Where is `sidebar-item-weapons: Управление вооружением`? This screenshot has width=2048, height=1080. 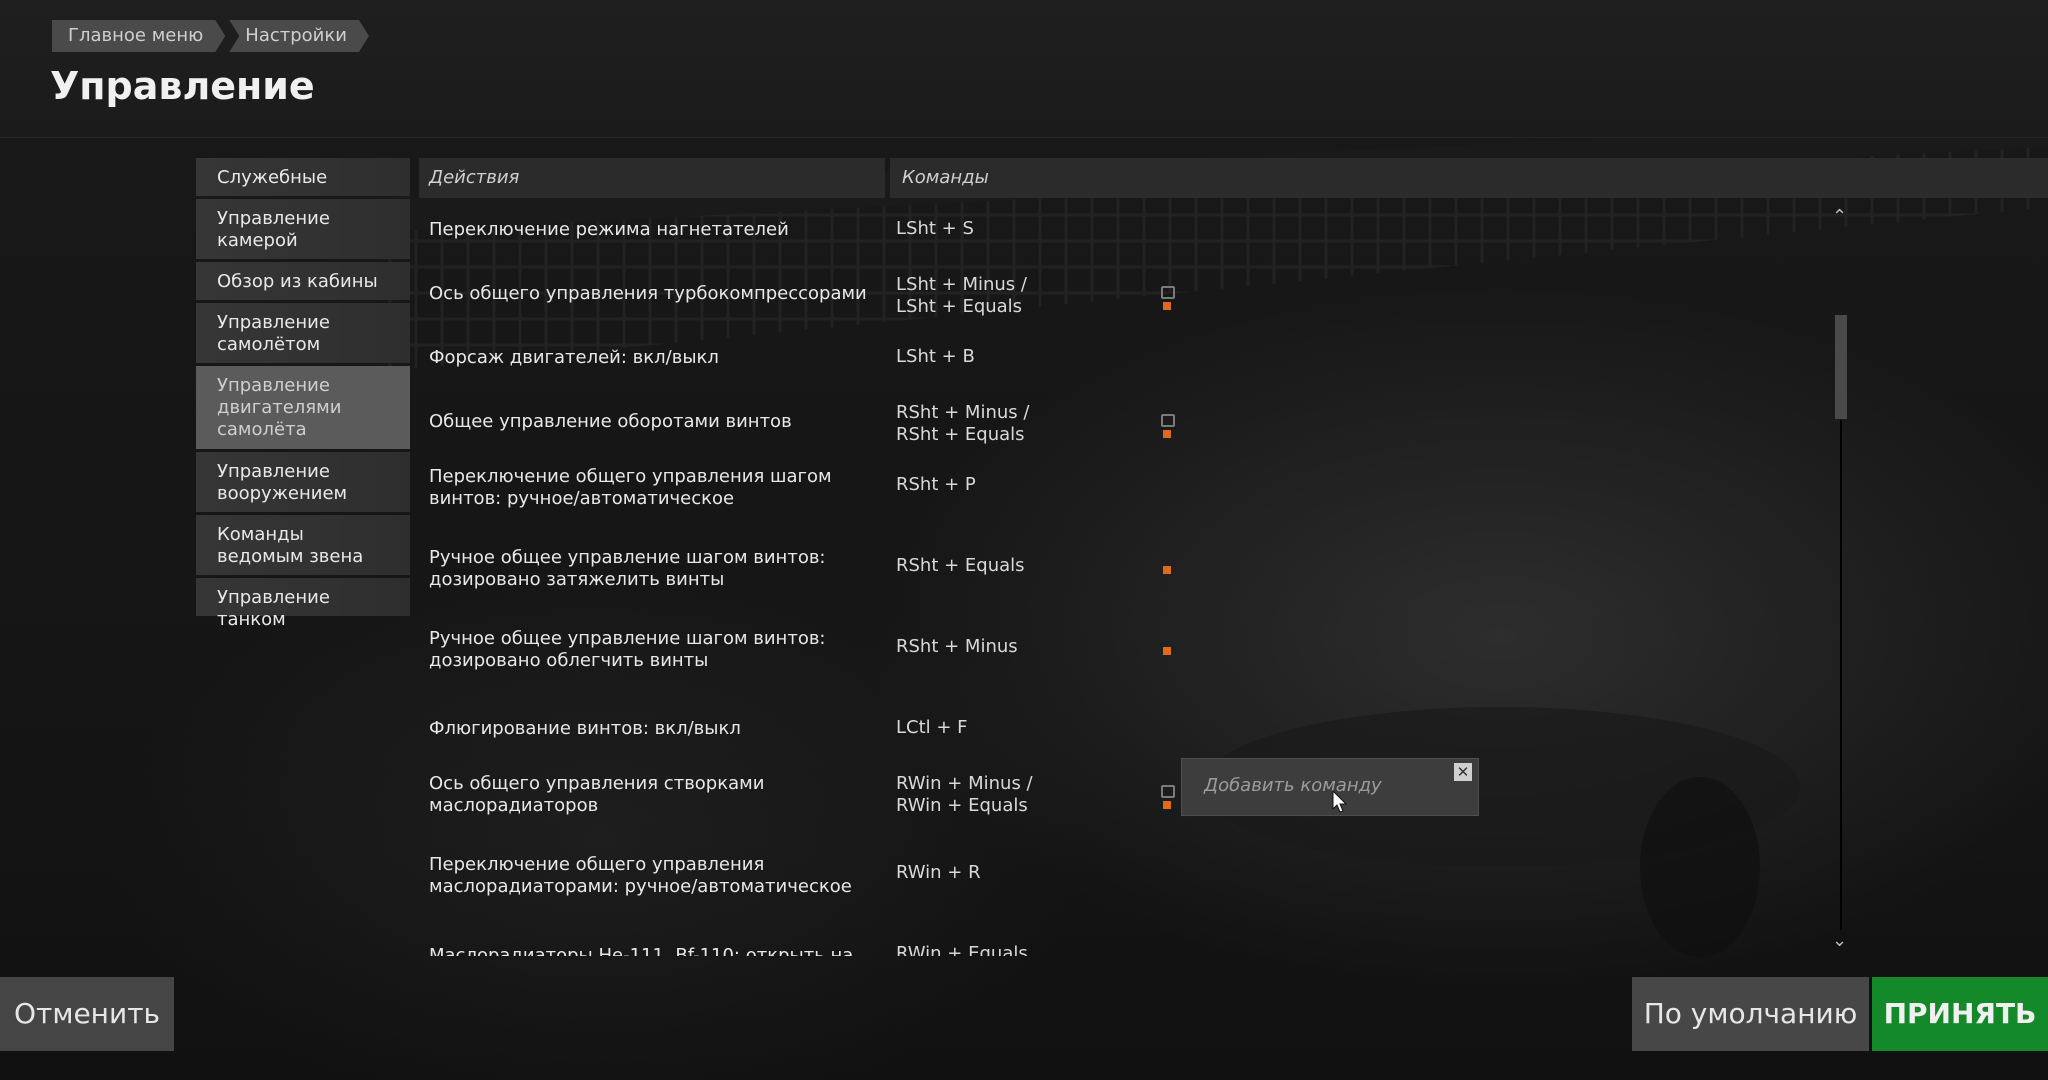
sidebar-item-weapons: Управление вооружением is located at coordinates (303, 482).